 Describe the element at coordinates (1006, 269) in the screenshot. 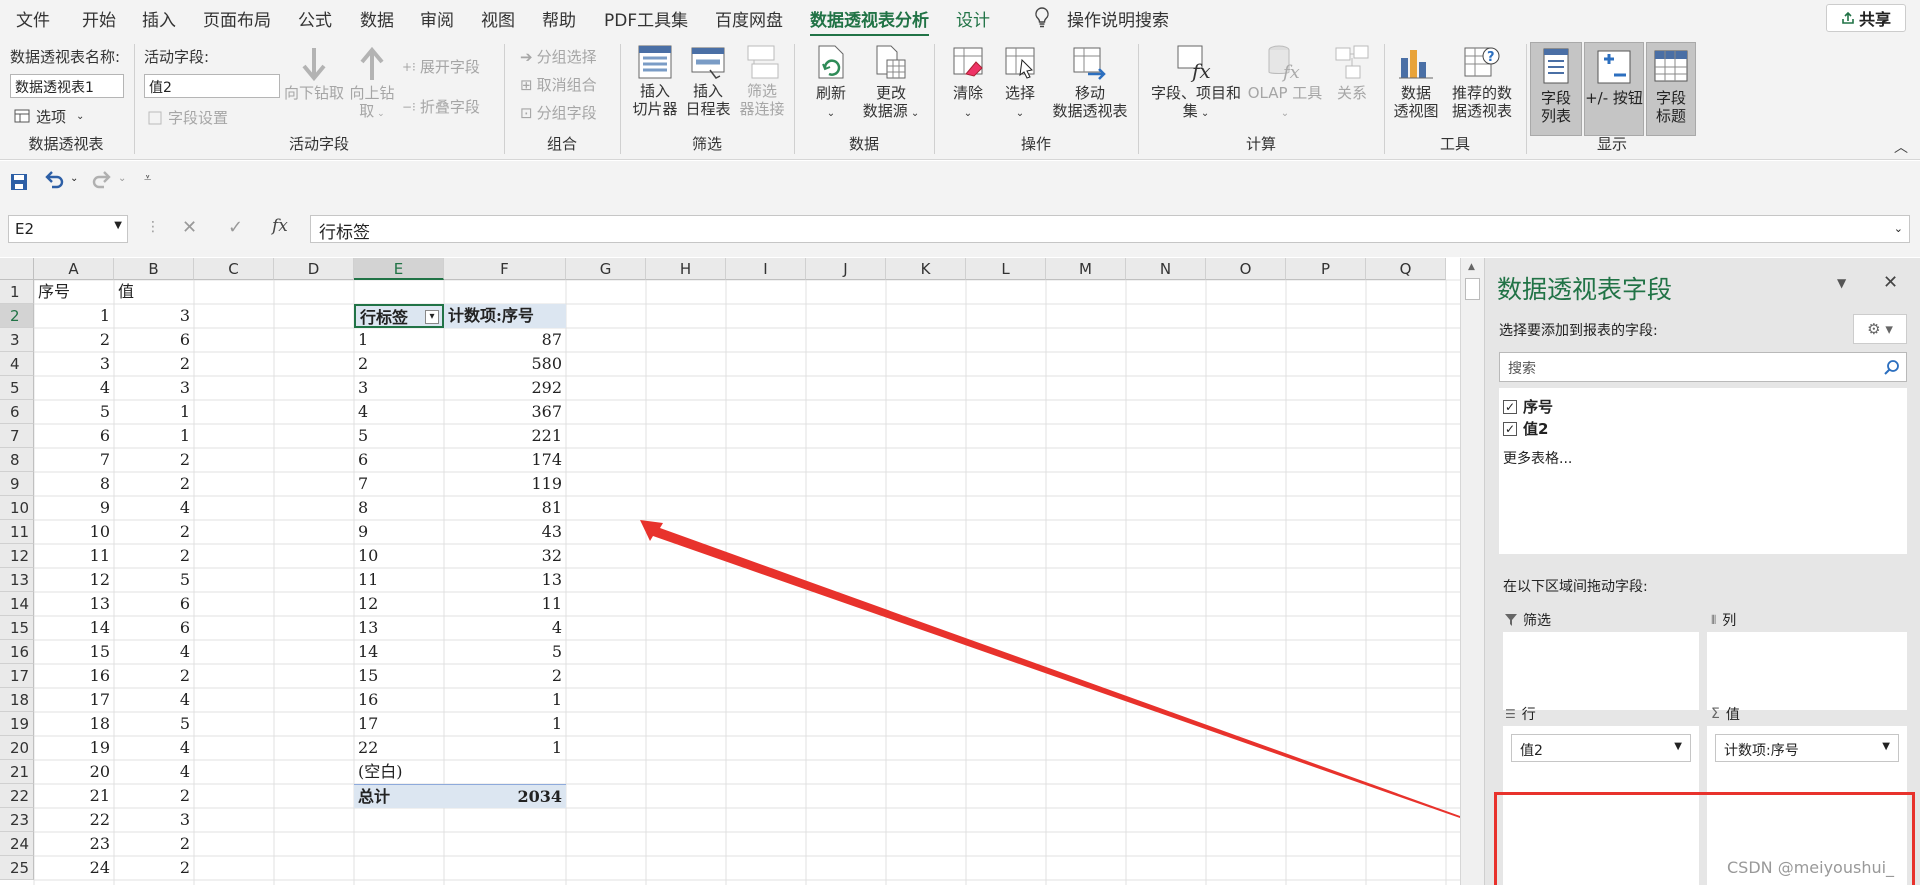

I see `column-header: L` at that location.